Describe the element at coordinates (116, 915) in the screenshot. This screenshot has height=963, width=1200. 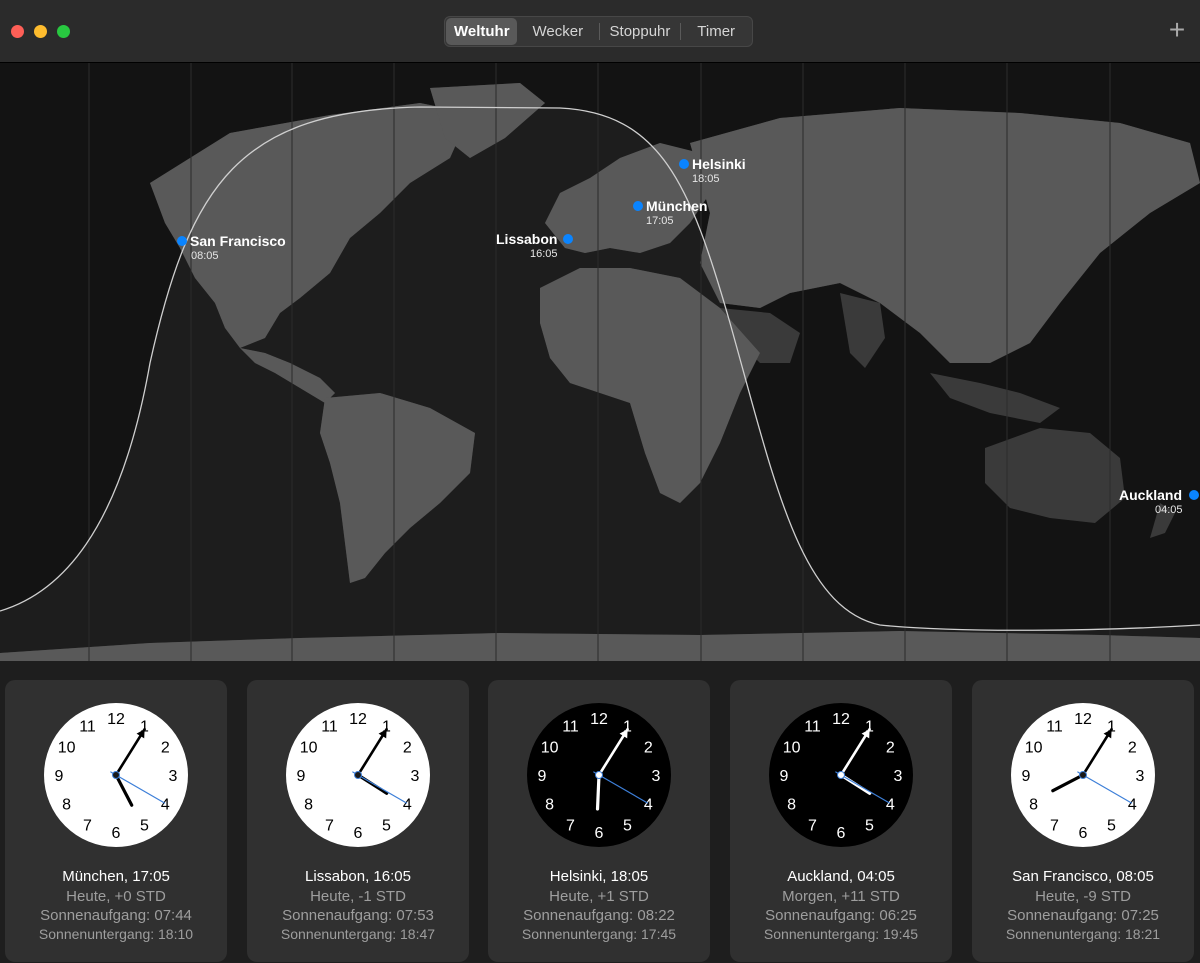
I see `clock-sunrise: Sonnenaufgang: 07:44` at that location.